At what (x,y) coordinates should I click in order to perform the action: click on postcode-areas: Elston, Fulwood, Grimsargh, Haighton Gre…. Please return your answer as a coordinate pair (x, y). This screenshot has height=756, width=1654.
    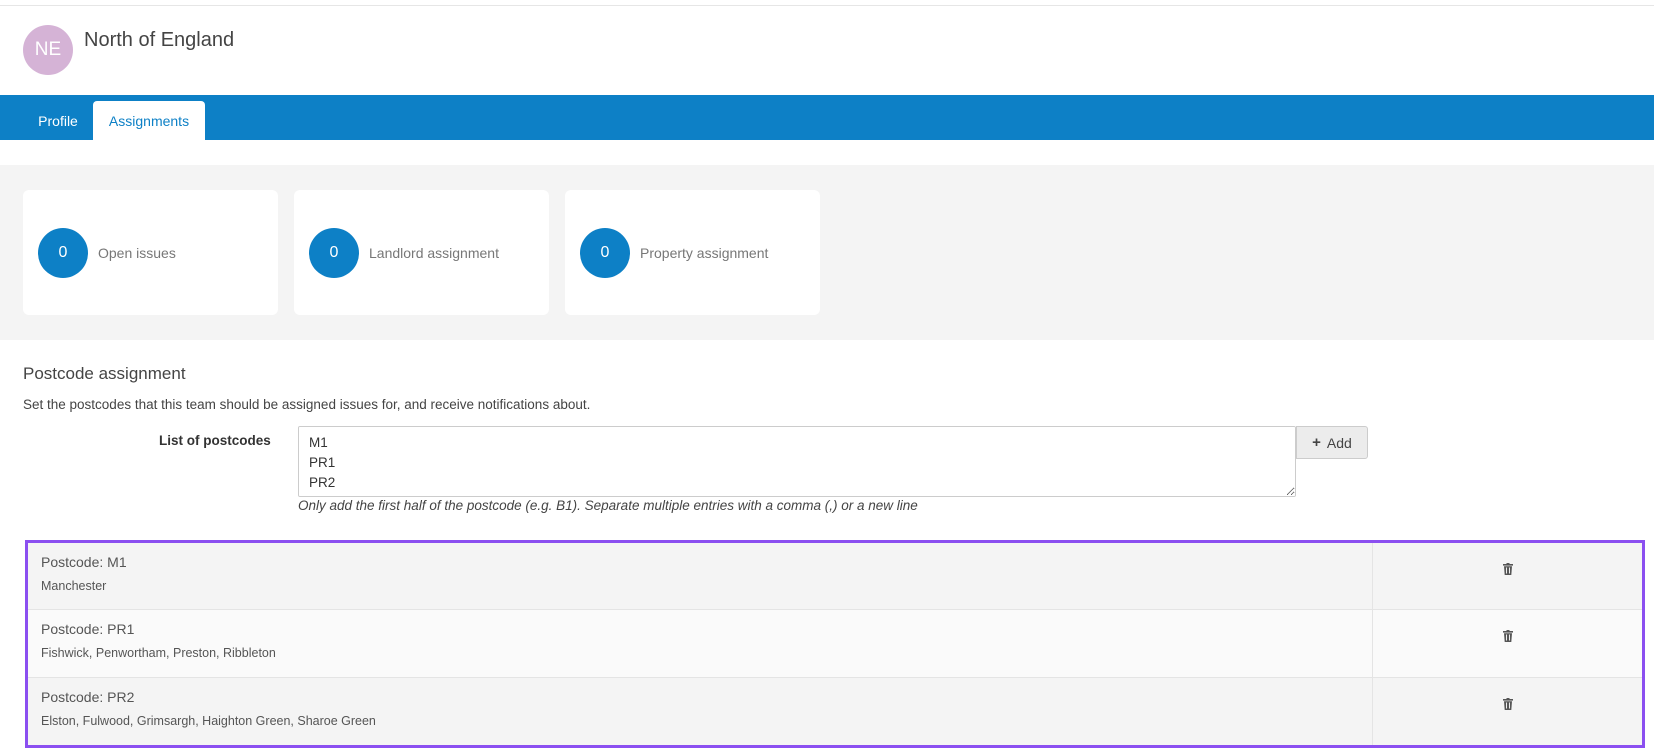
    Looking at the image, I should click on (208, 720).